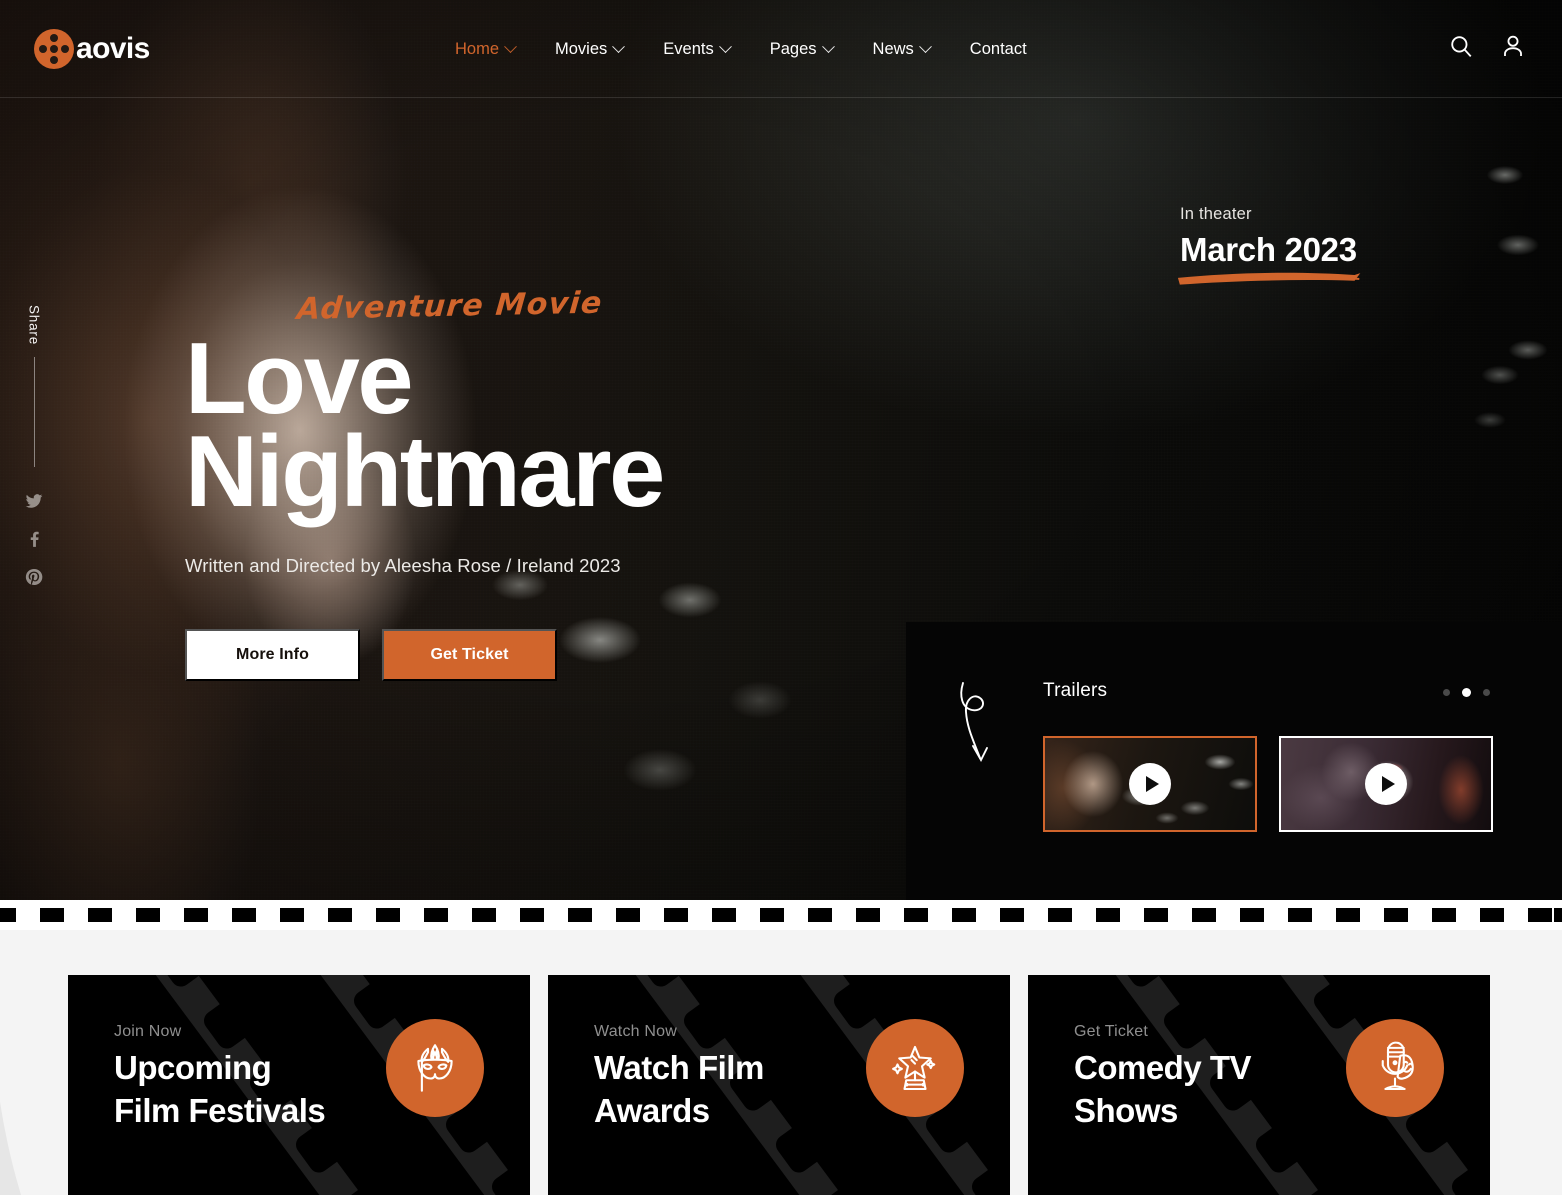 This screenshot has height=1195, width=1562. I want to click on card-title: Upcoming Film Festivals, so click(220, 1089).